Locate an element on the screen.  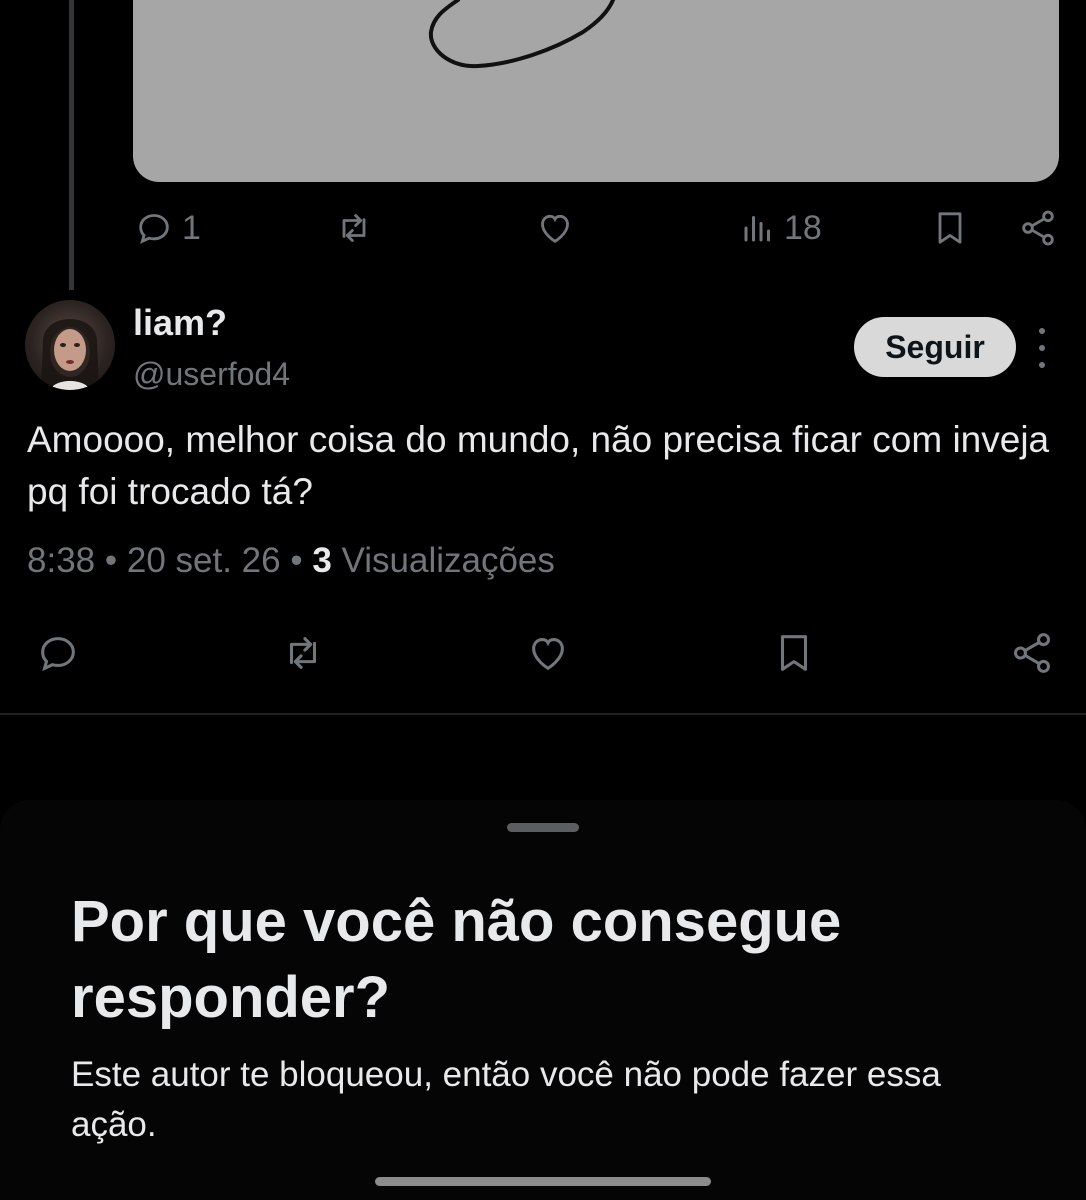
avatar-photo is located at coordinates (70, 354).